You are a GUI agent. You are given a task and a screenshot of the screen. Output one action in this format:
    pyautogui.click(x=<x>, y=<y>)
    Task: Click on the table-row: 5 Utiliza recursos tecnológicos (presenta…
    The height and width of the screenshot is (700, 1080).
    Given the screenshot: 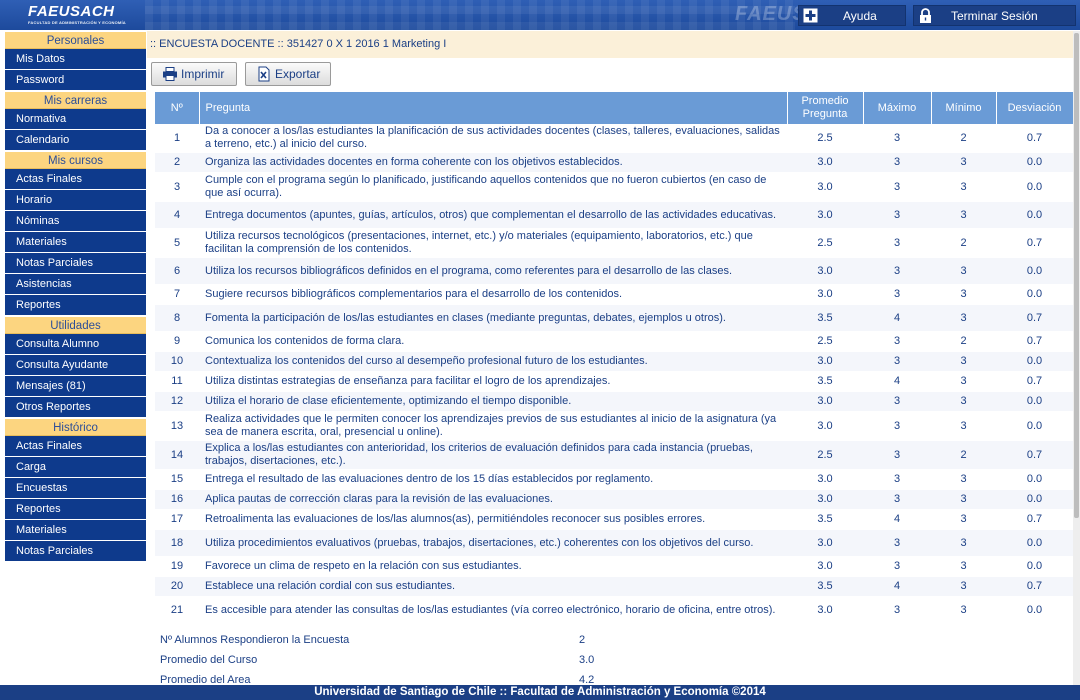 What is the action you would take?
    pyautogui.click(x=614, y=243)
    